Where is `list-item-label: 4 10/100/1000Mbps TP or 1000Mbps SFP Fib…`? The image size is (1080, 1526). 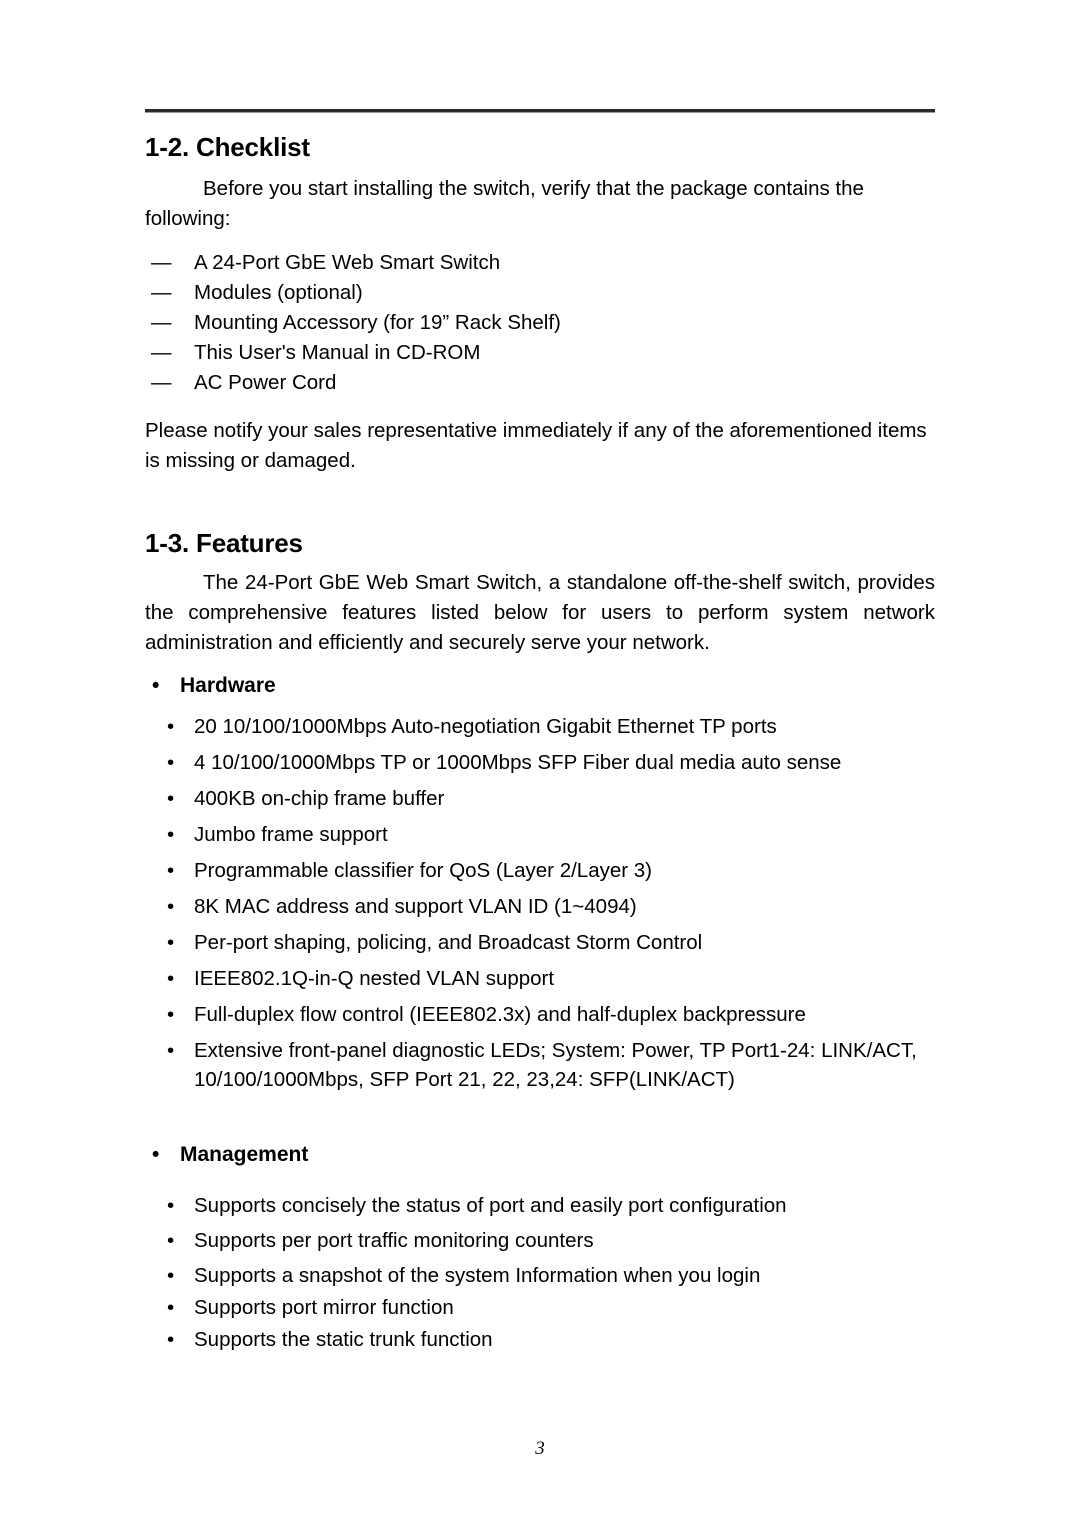 list-item-label: 4 10/100/1000Mbps TP or 1000Mbps SFP Fib… is located at coordinates (518, 762).